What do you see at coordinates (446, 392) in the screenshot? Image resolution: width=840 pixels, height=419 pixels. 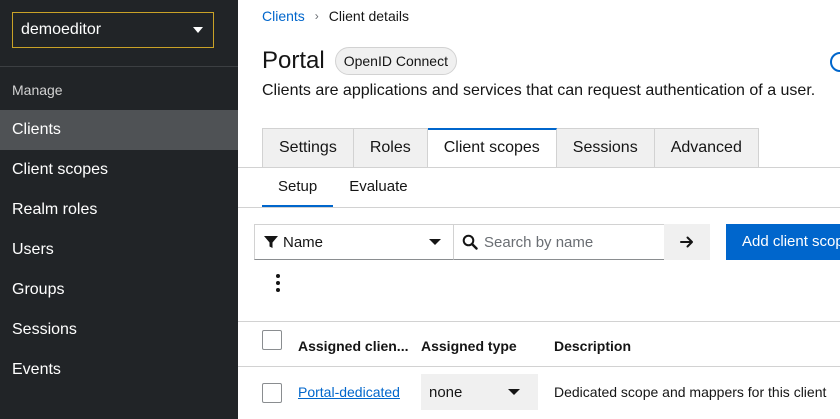 I see `assigned-type-value: none` at bounding box center [446, 392].